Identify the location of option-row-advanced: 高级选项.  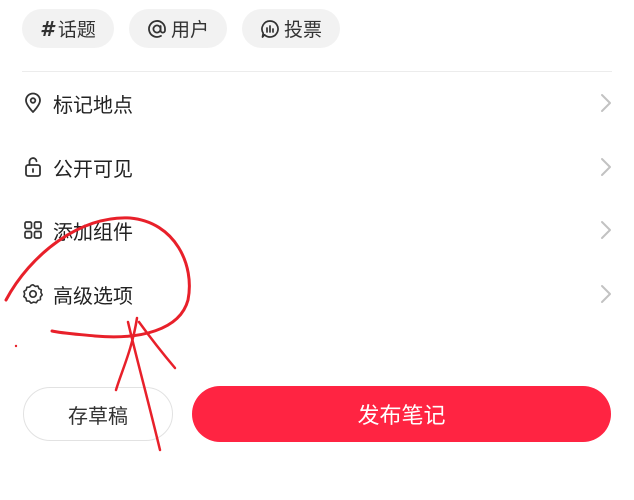
(318, 294).